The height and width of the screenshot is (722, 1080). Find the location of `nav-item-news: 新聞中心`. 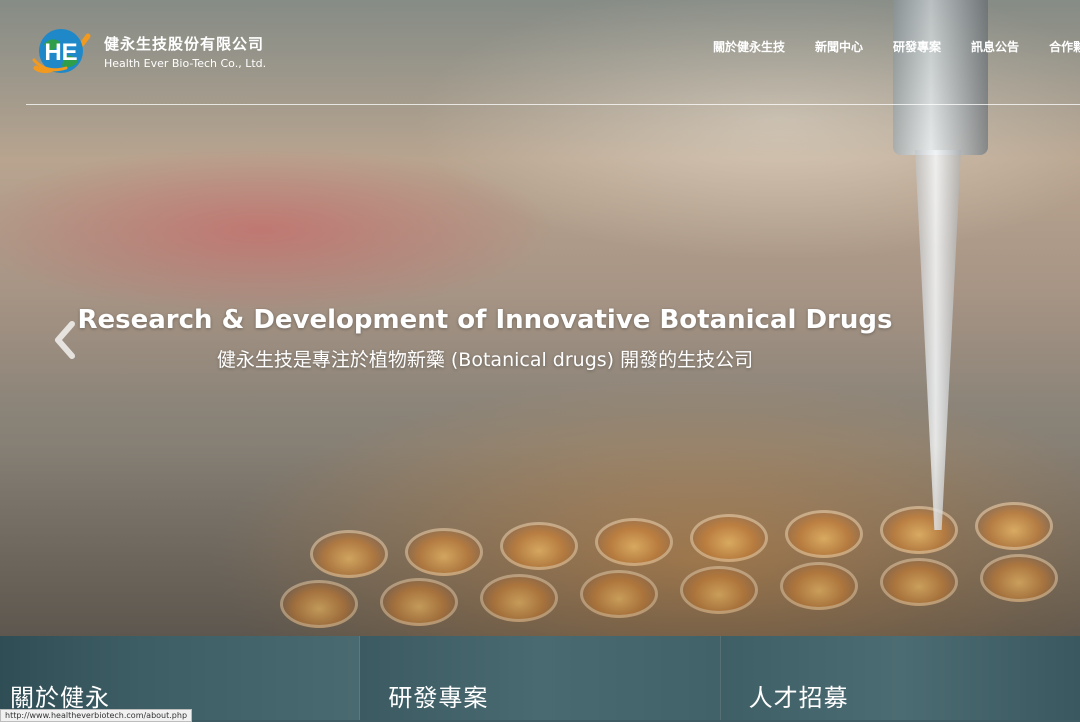

nav-item-news: 新聞中心 is located at coordinates (839, 46).